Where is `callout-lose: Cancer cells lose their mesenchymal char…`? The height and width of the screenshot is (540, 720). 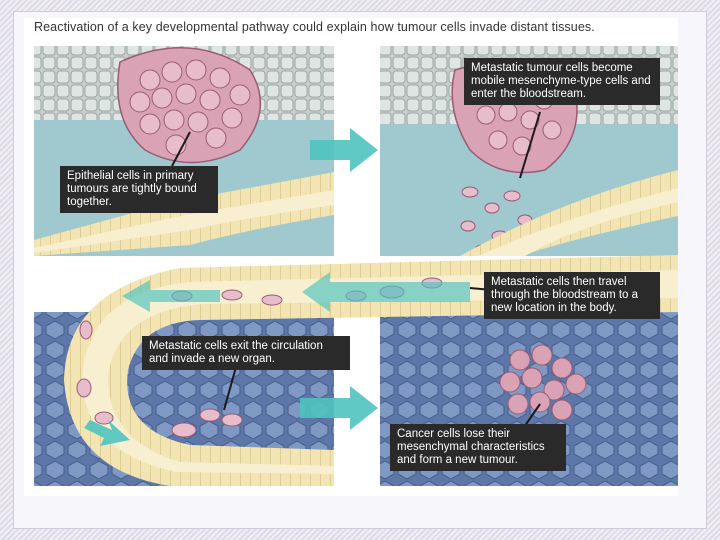
callout-lose: Cancer cells lose their mesenchymal char… is located at coordinates (478, 447).